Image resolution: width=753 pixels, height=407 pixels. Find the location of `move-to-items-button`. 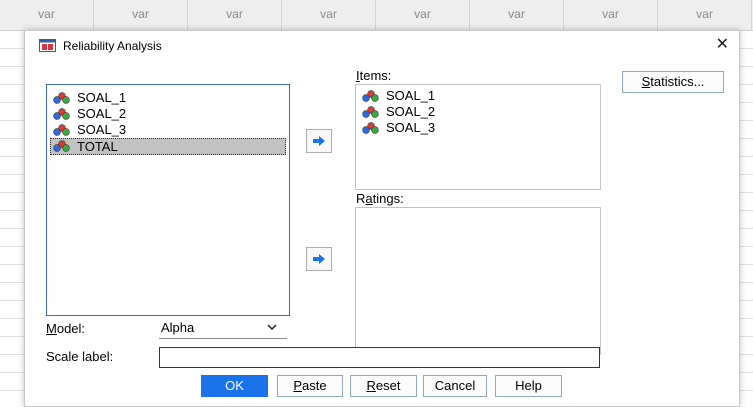

move-to-items-button is located at coordinates (319, 141).